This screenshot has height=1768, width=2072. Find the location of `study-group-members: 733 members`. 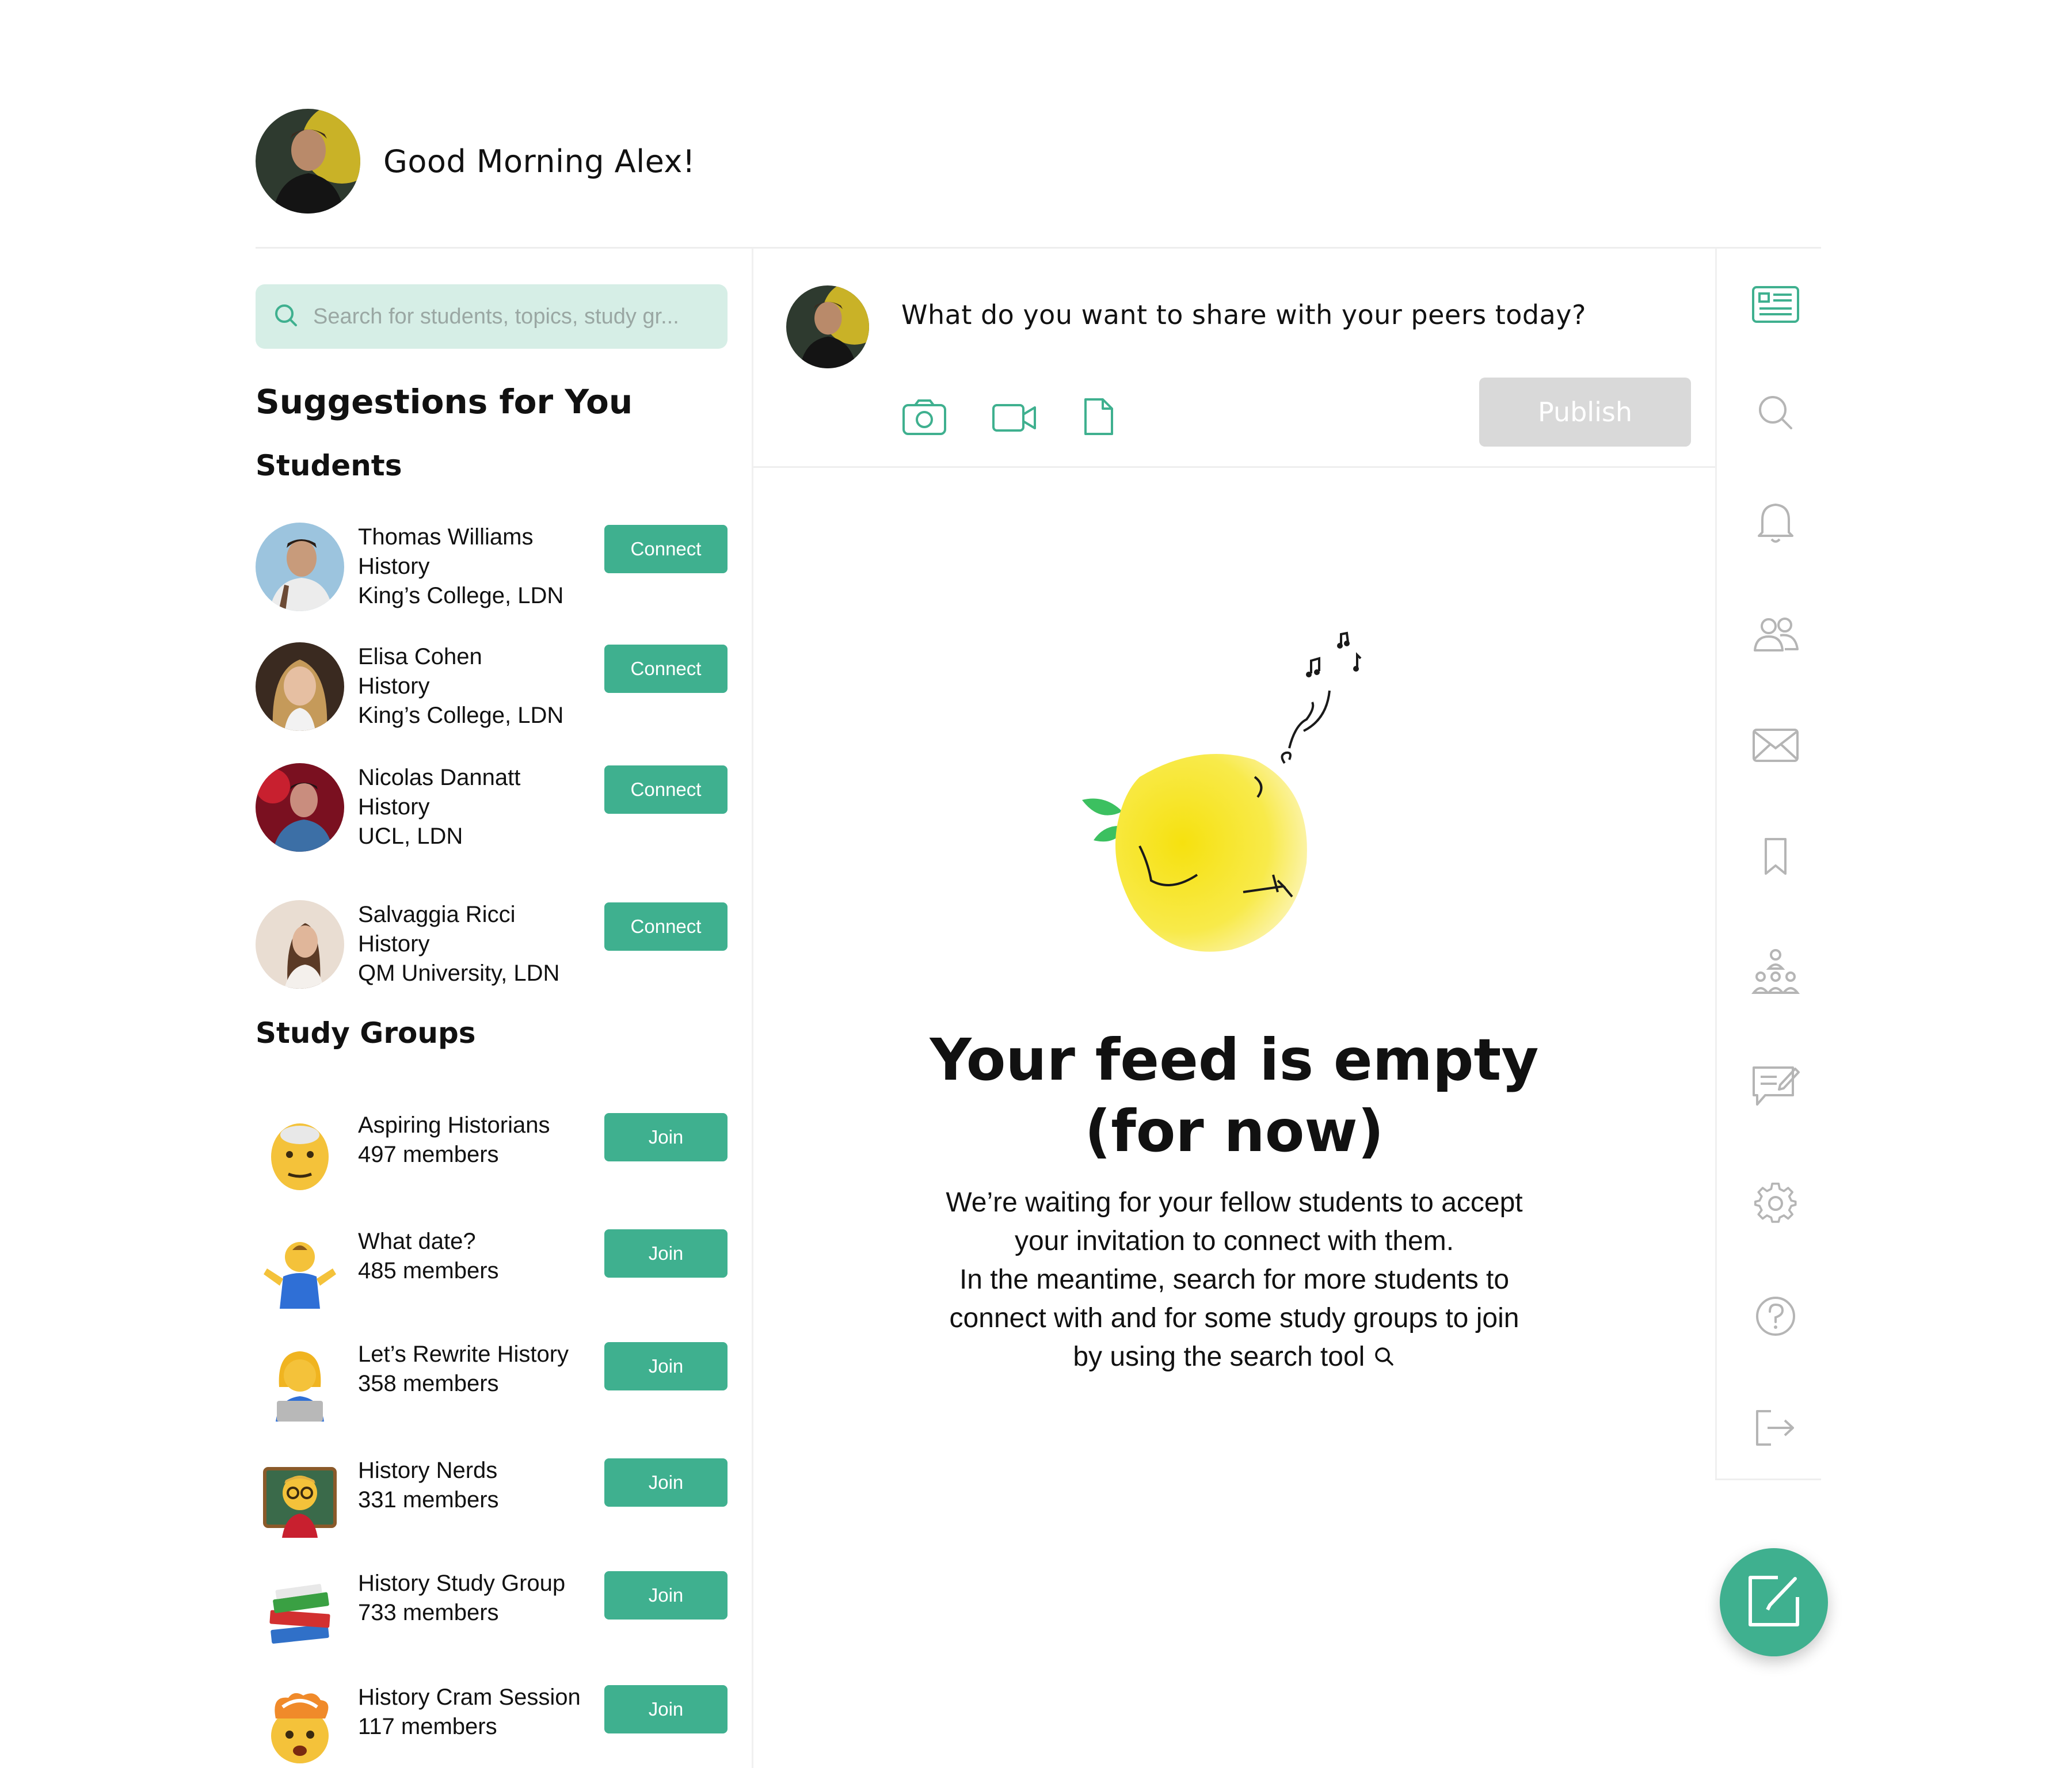

study-group-members: 733 members is located at coordinates (429, 1613).